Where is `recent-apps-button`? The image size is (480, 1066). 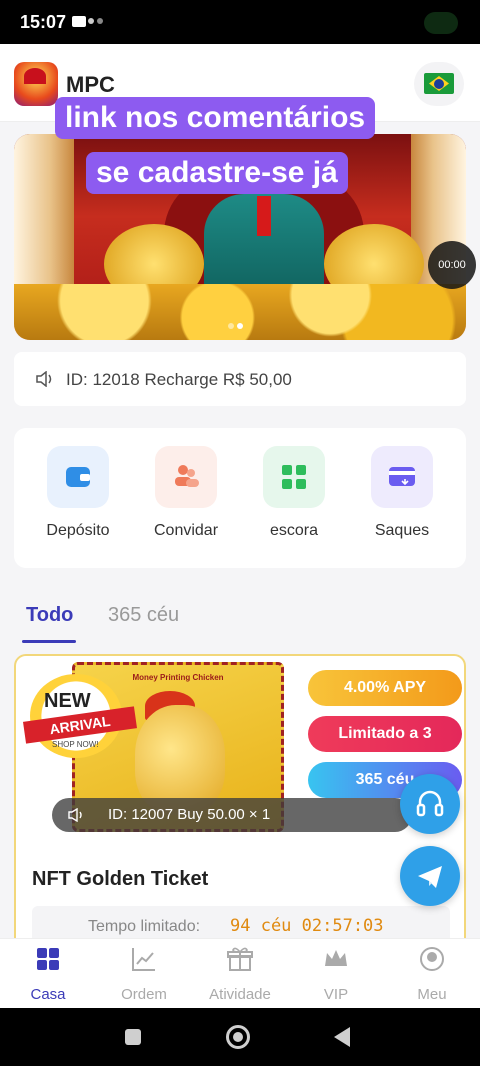 recent-apps-button is located at coordinates (133, 1037).